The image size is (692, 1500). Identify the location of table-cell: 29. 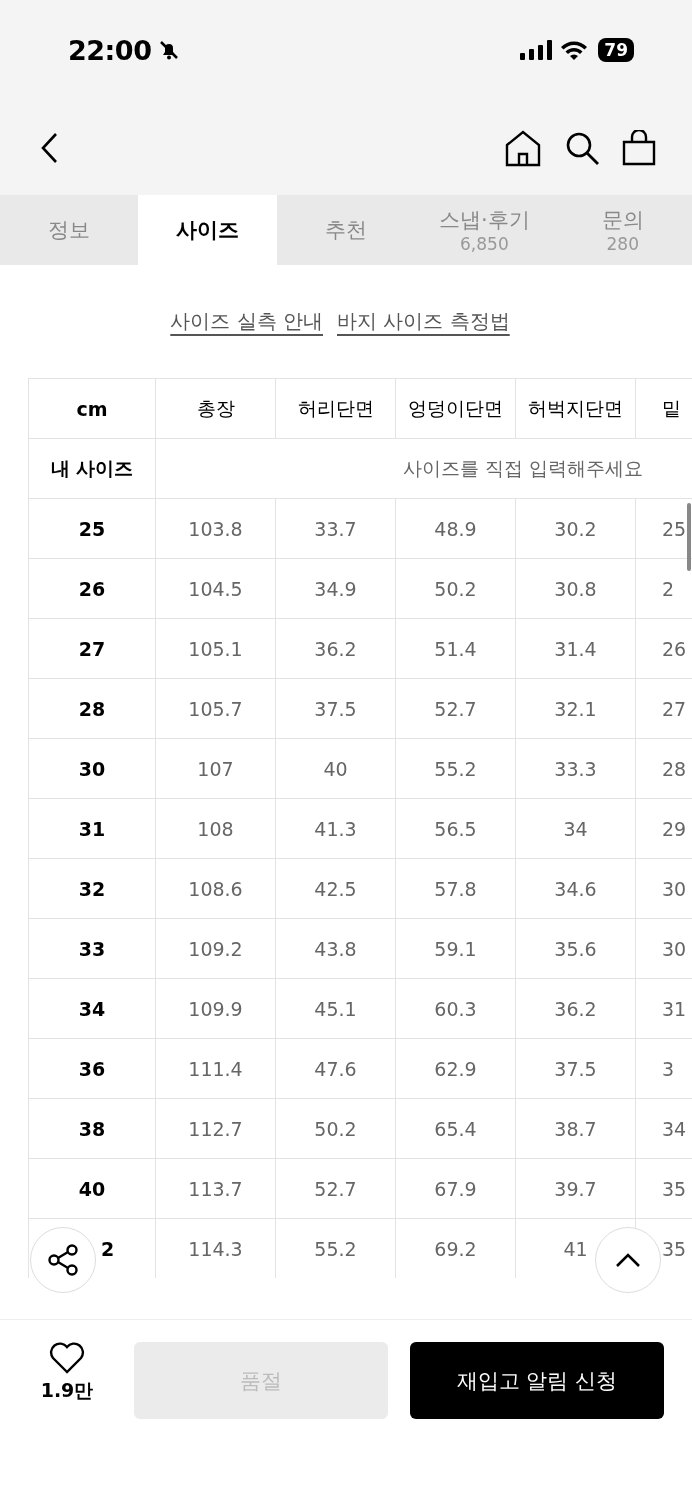
(664, 829).